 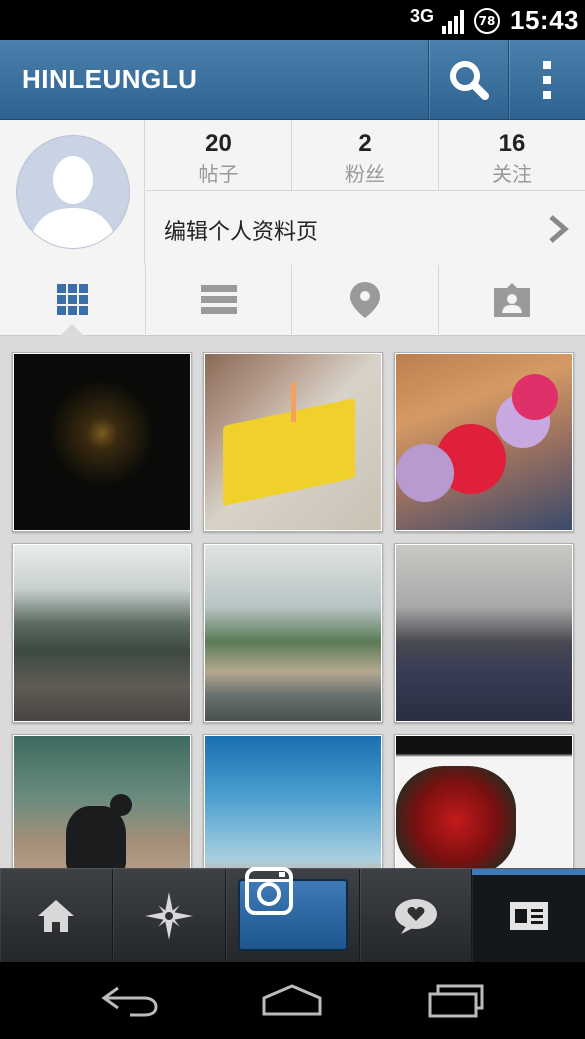 I want to click on tab-camera, so click(x=293, y=914).